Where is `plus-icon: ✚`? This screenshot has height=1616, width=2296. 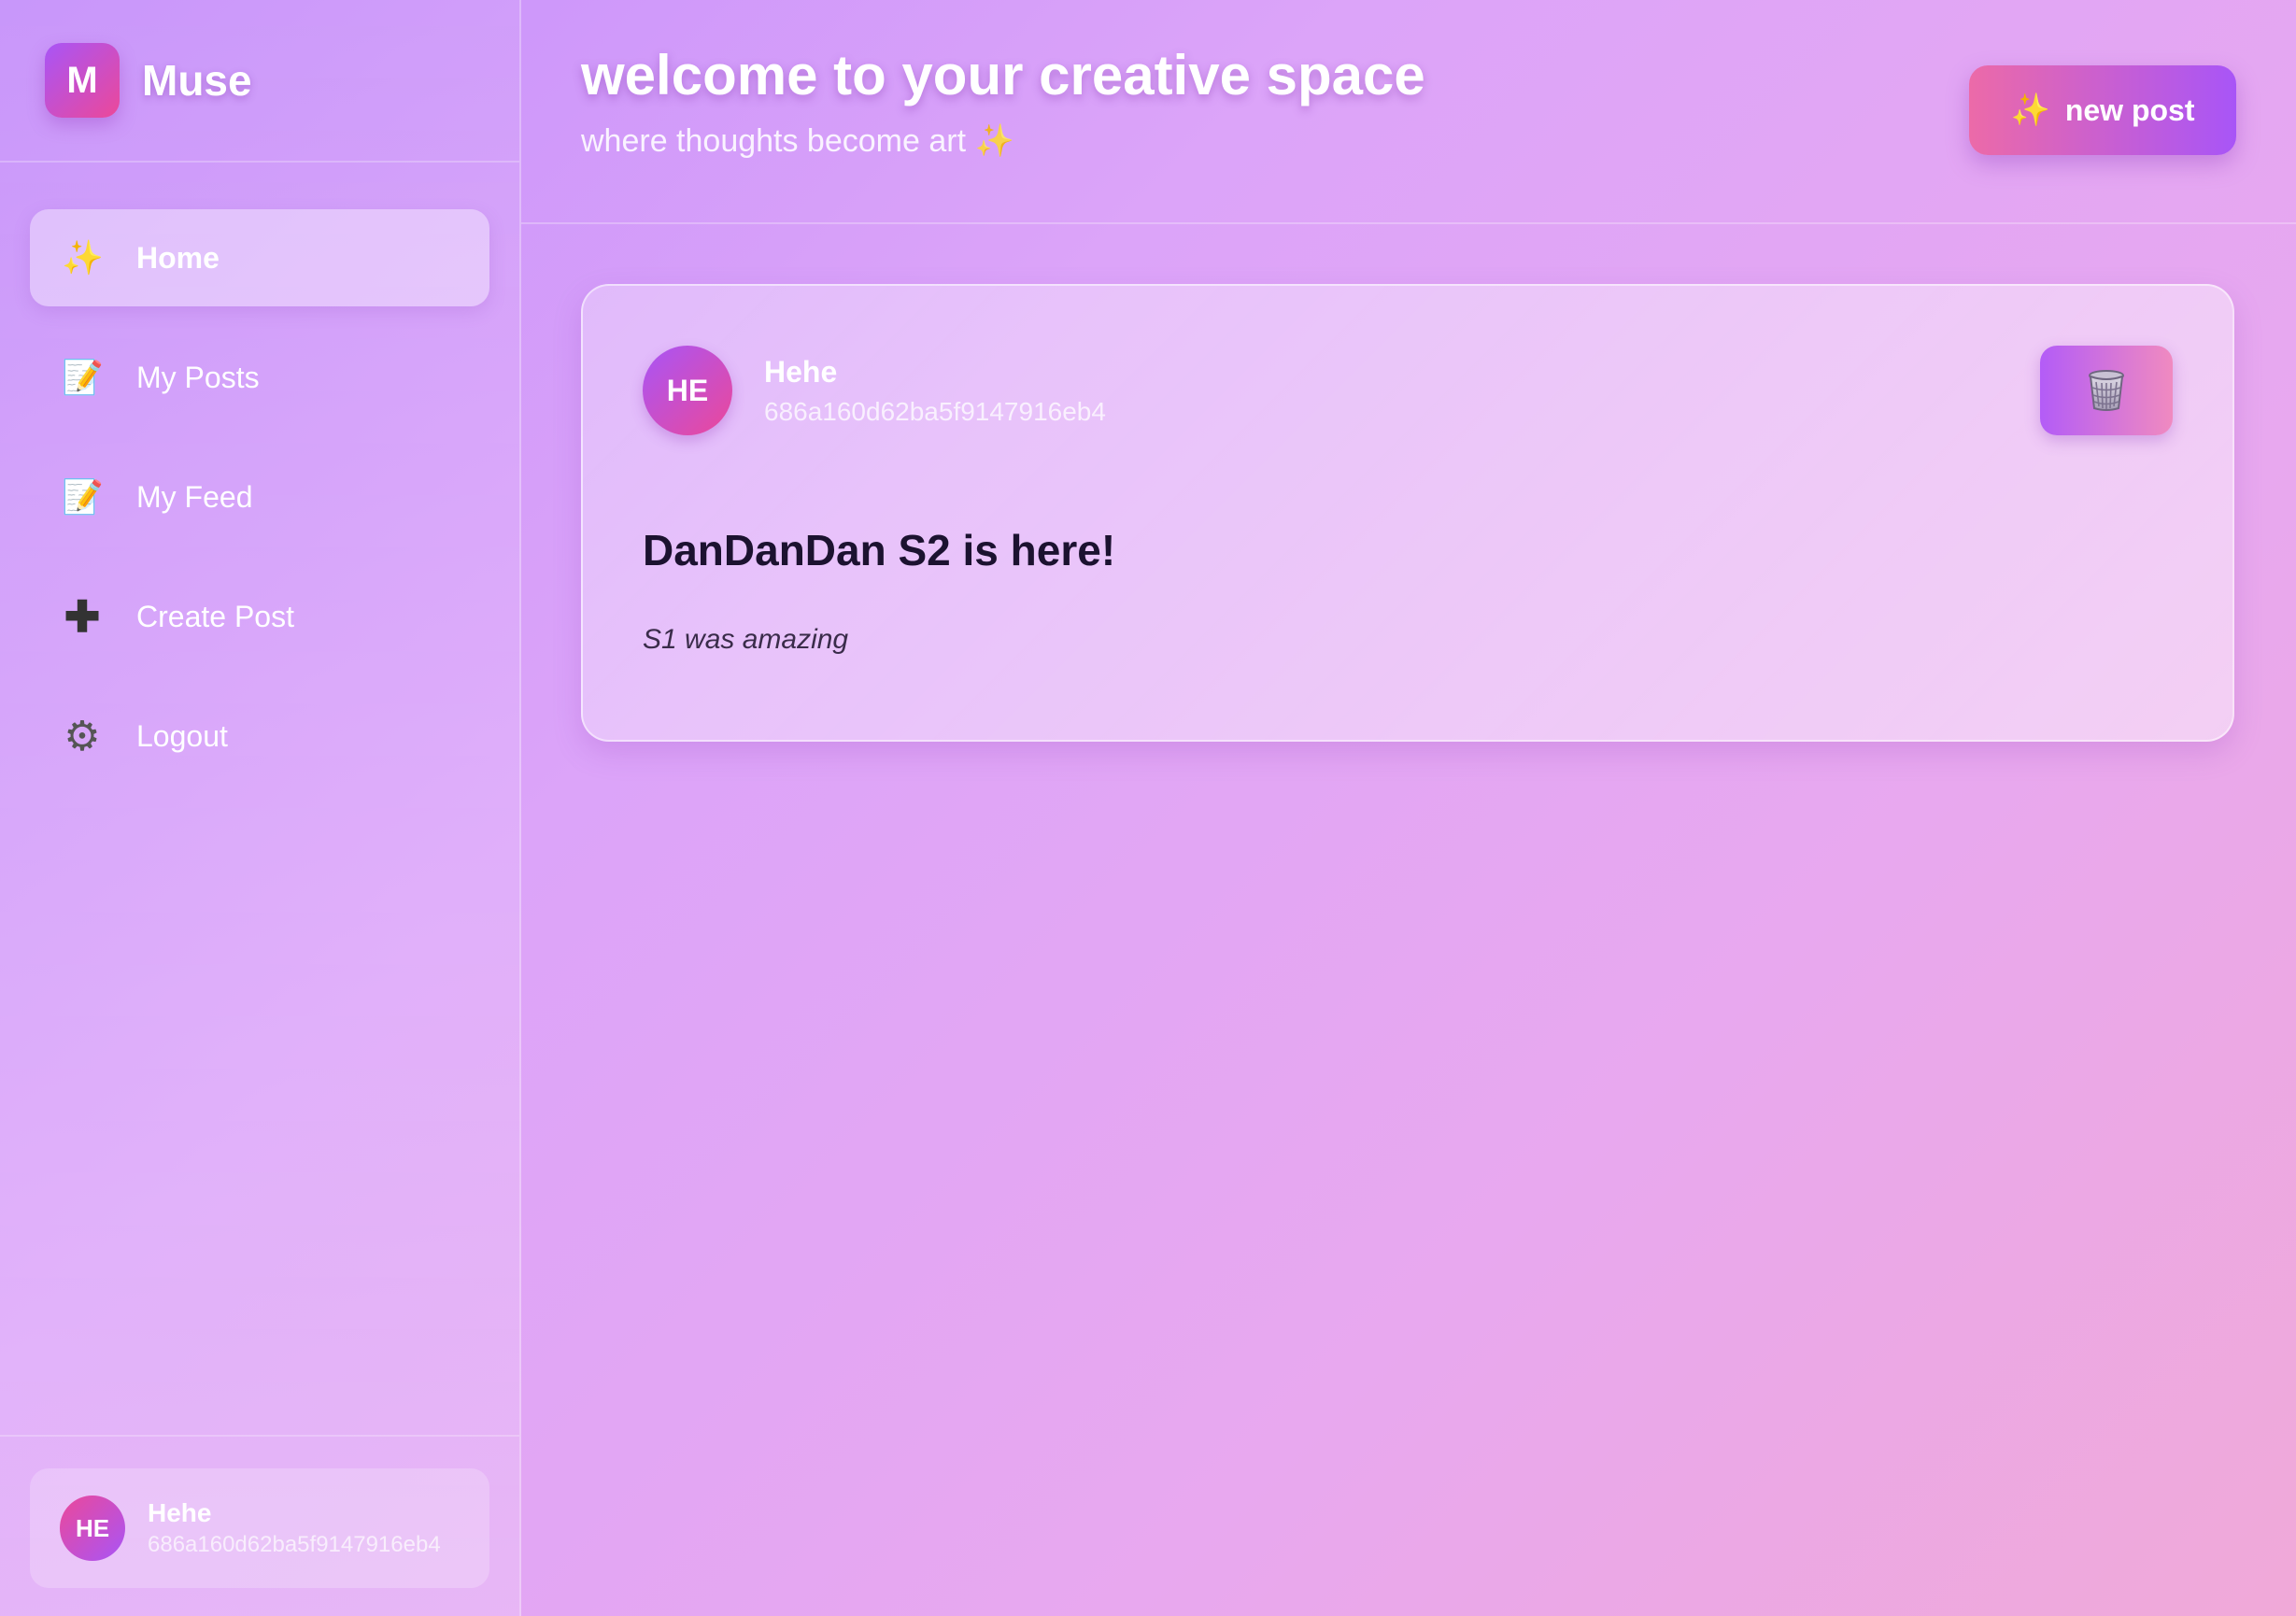
plus-icon: ✚ is located at coordinates (82, 616).